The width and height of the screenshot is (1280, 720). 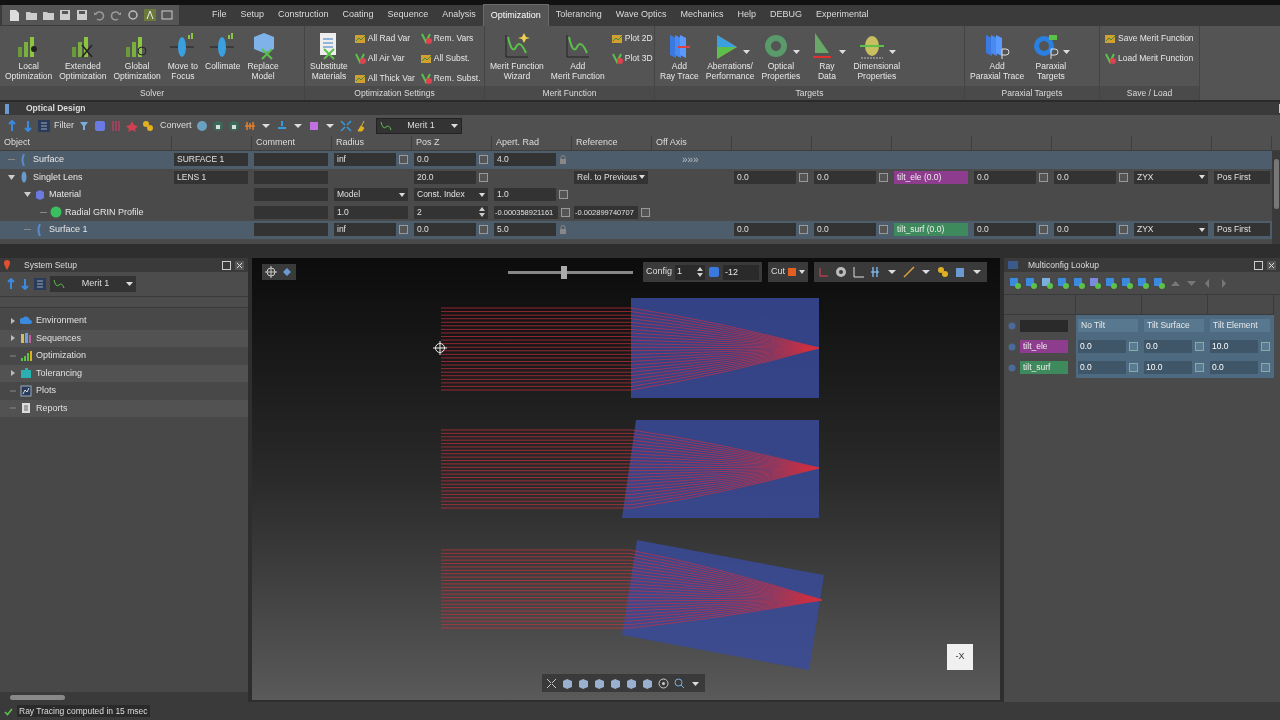 What do you see at coordinates (641, 15) in the screenshot?
I see `menu-tab: Wave Optics` at bounding box center [641, 15].